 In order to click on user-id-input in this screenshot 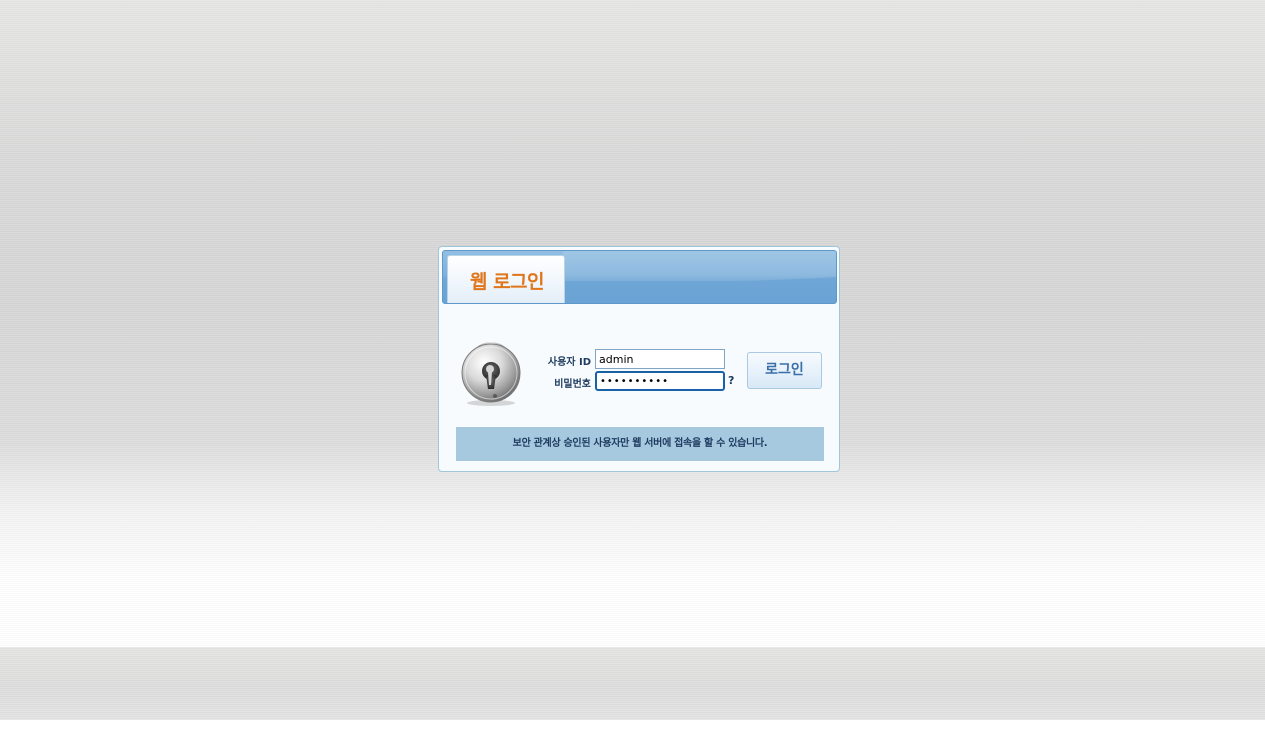, I will do `click(660, 359)`.